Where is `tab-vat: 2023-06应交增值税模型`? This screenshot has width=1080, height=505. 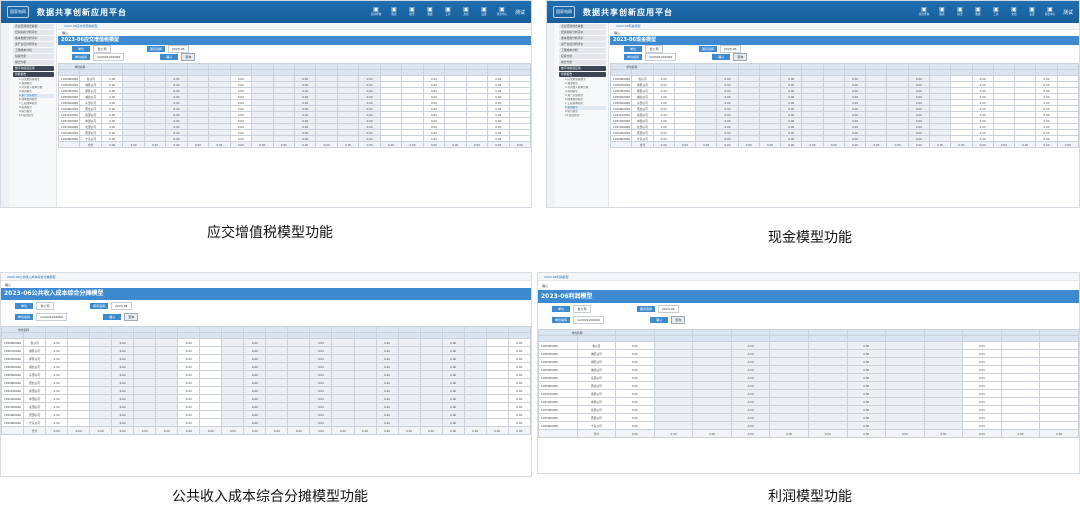
tab-vat: 2023-06应交增值税模型 is located at coordinates (81, 26).